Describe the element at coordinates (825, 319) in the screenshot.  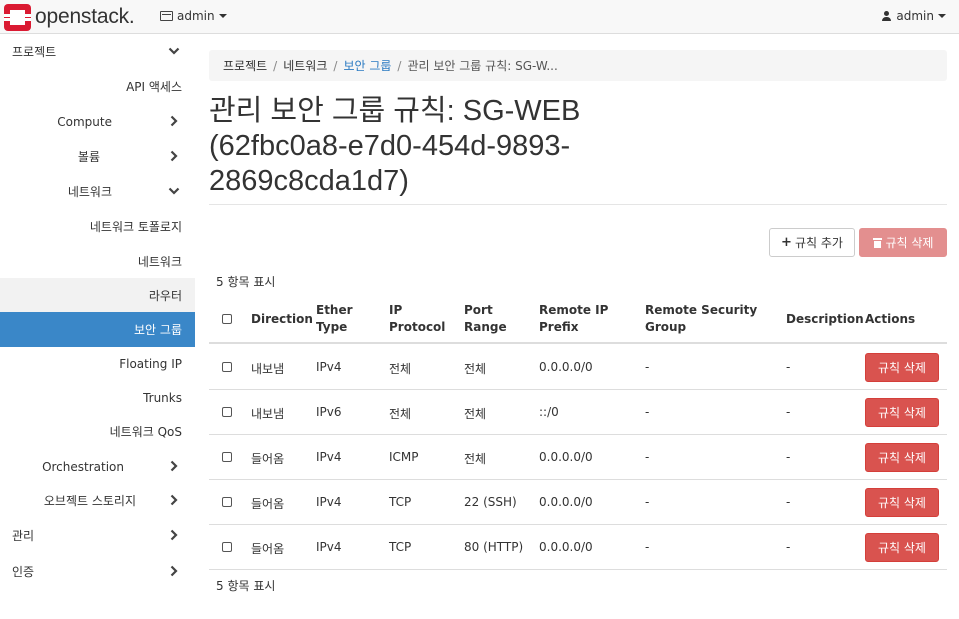
I see `header-description: Description` at that location.